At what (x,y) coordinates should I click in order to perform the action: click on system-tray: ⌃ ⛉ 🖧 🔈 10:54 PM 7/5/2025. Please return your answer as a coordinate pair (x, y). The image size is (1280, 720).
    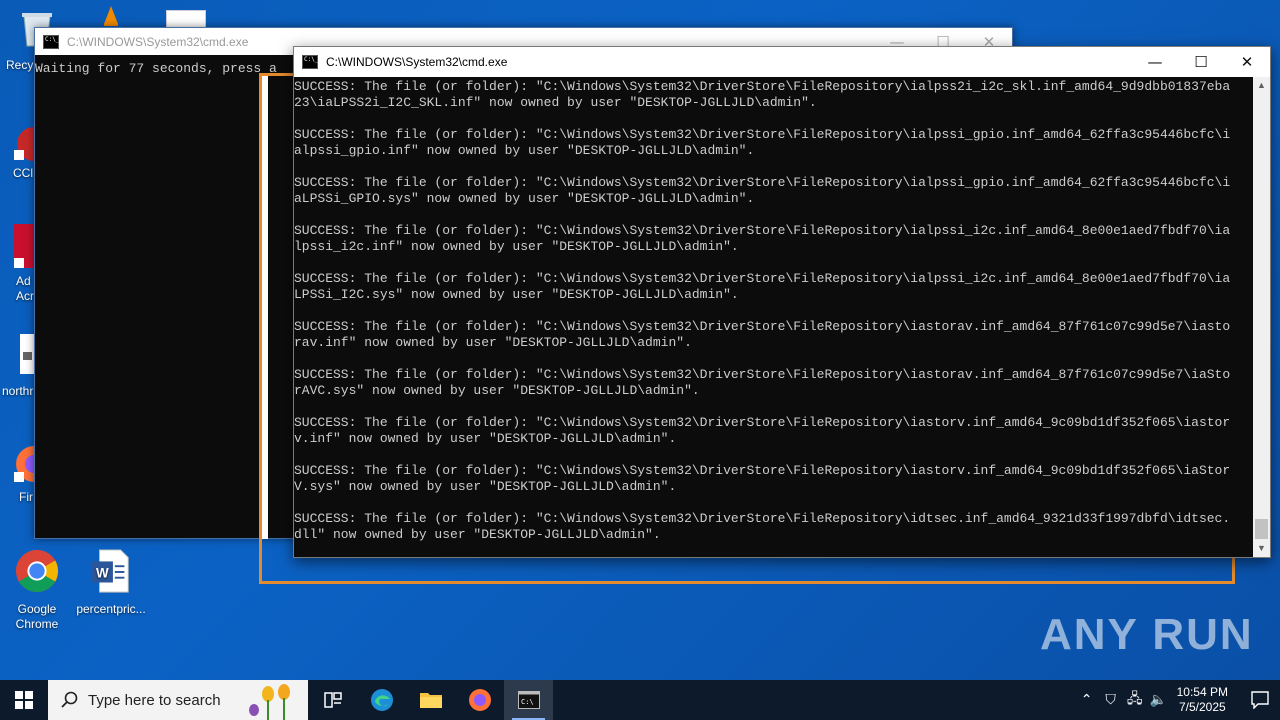
    Looking at the image, I should click on (1177, 700).